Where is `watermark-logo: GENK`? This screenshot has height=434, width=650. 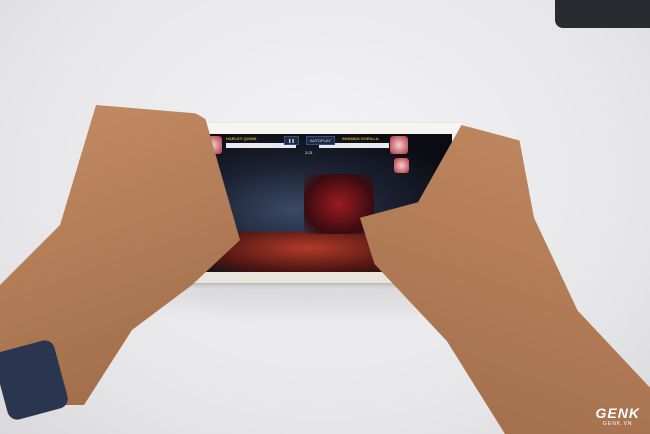 watermark-logo: GENK is located at coordinates (617, 413).